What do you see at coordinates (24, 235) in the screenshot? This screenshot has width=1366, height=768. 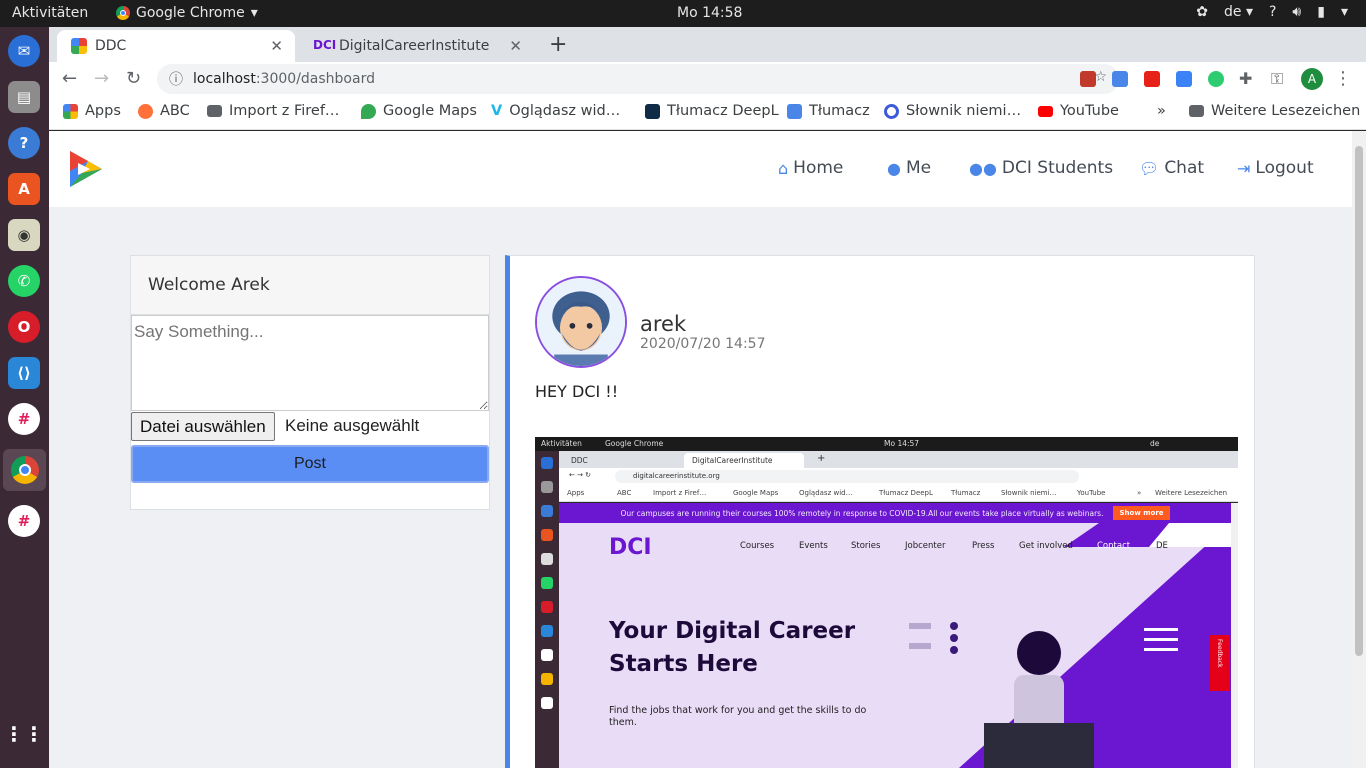 I see `rhythmbox-icon: ◉` at bounding box center [24, 235].